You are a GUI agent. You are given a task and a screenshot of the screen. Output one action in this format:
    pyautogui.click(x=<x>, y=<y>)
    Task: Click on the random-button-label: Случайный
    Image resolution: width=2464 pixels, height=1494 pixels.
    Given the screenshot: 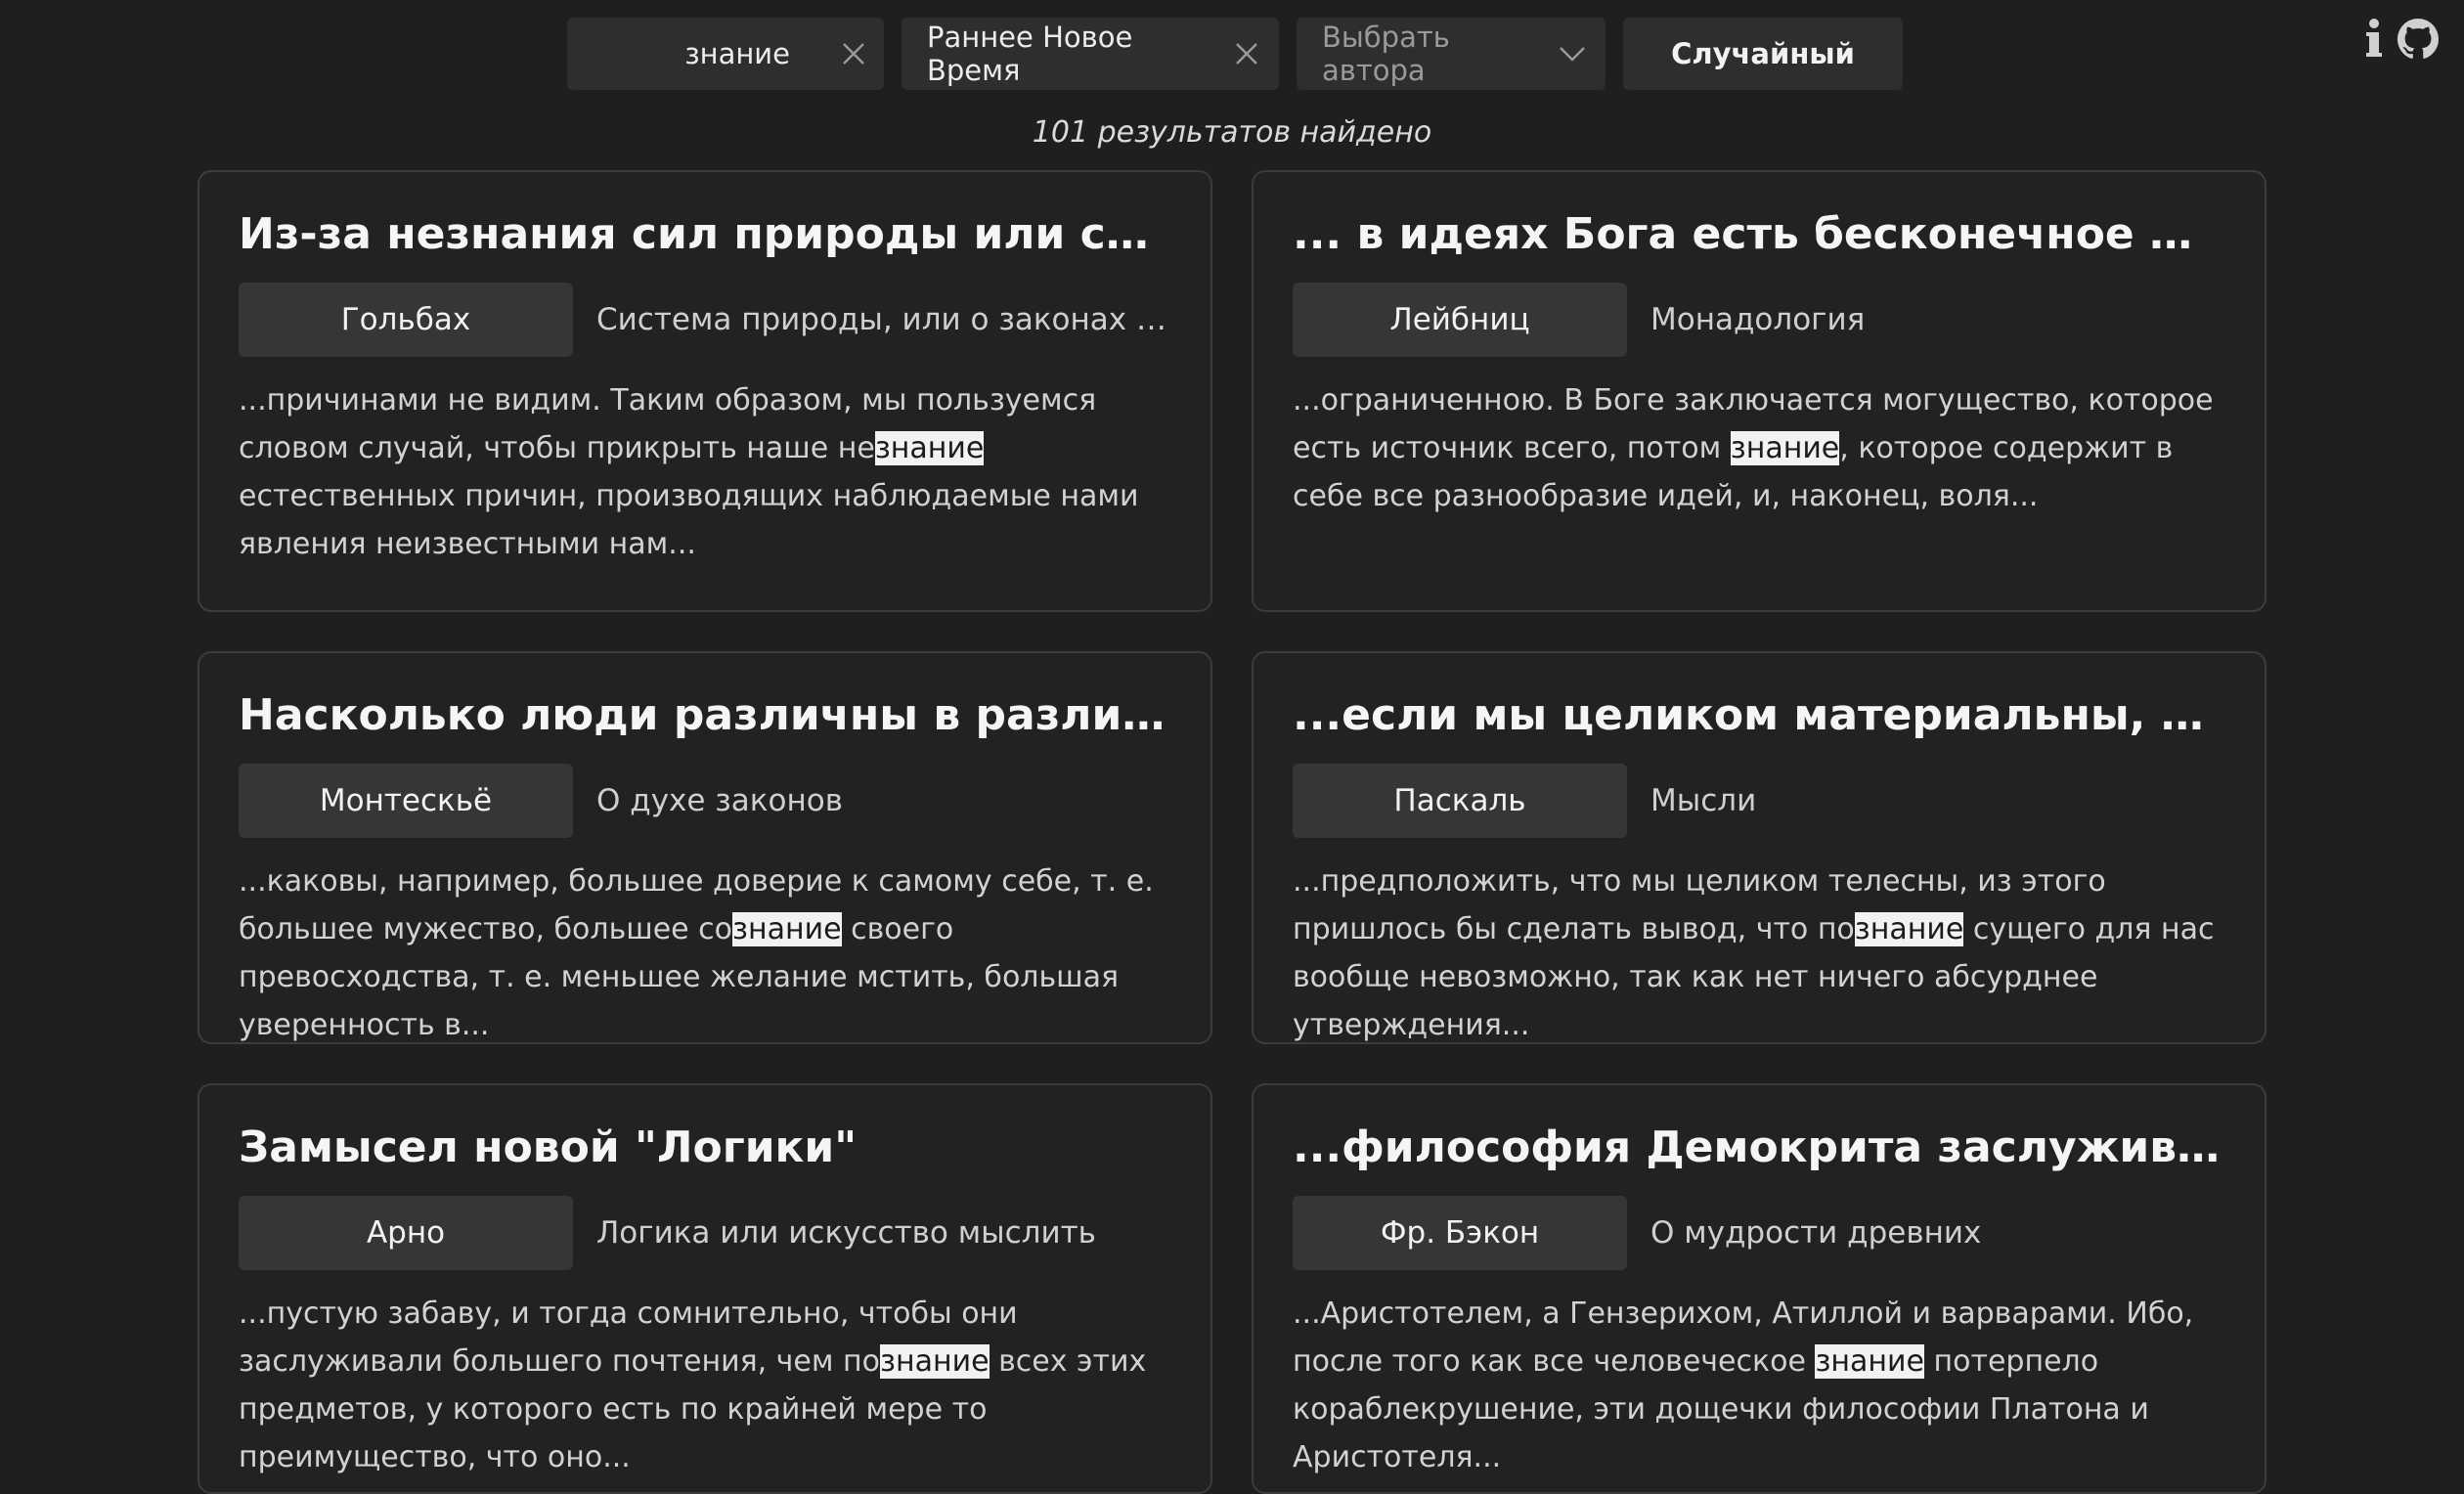 What is the action you would take?
    pyautogui.click(x=1763, y=54)
    